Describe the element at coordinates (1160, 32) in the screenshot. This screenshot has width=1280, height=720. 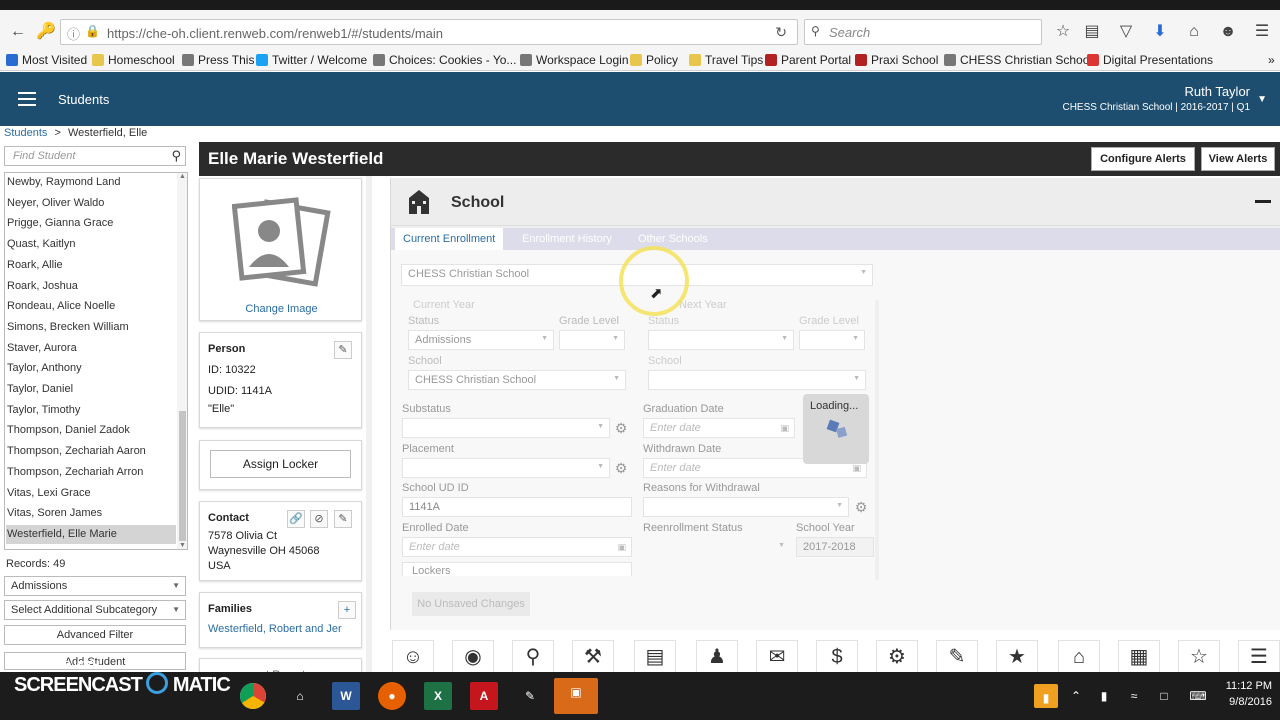
I see `download-icon: ⬇` at that location.